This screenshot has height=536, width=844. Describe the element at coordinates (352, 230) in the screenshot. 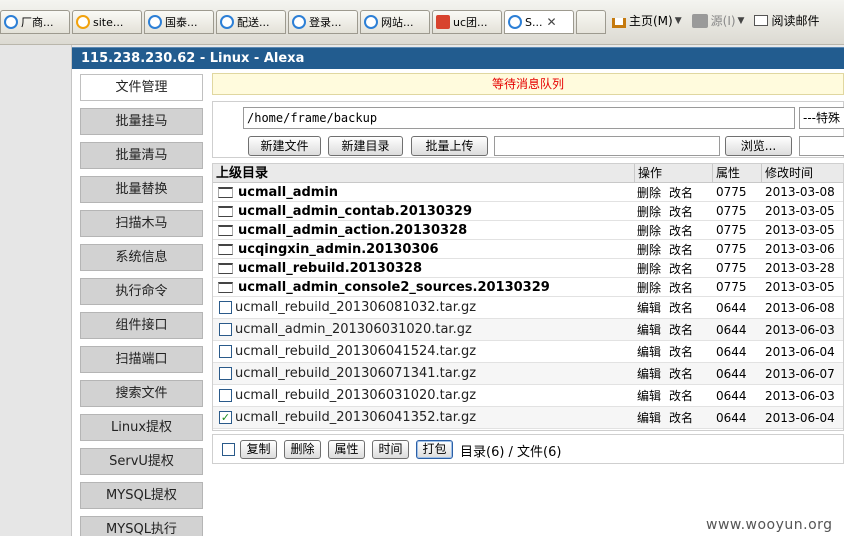

I see `dir-link: ucmall_admin_action.20130328` at that location.